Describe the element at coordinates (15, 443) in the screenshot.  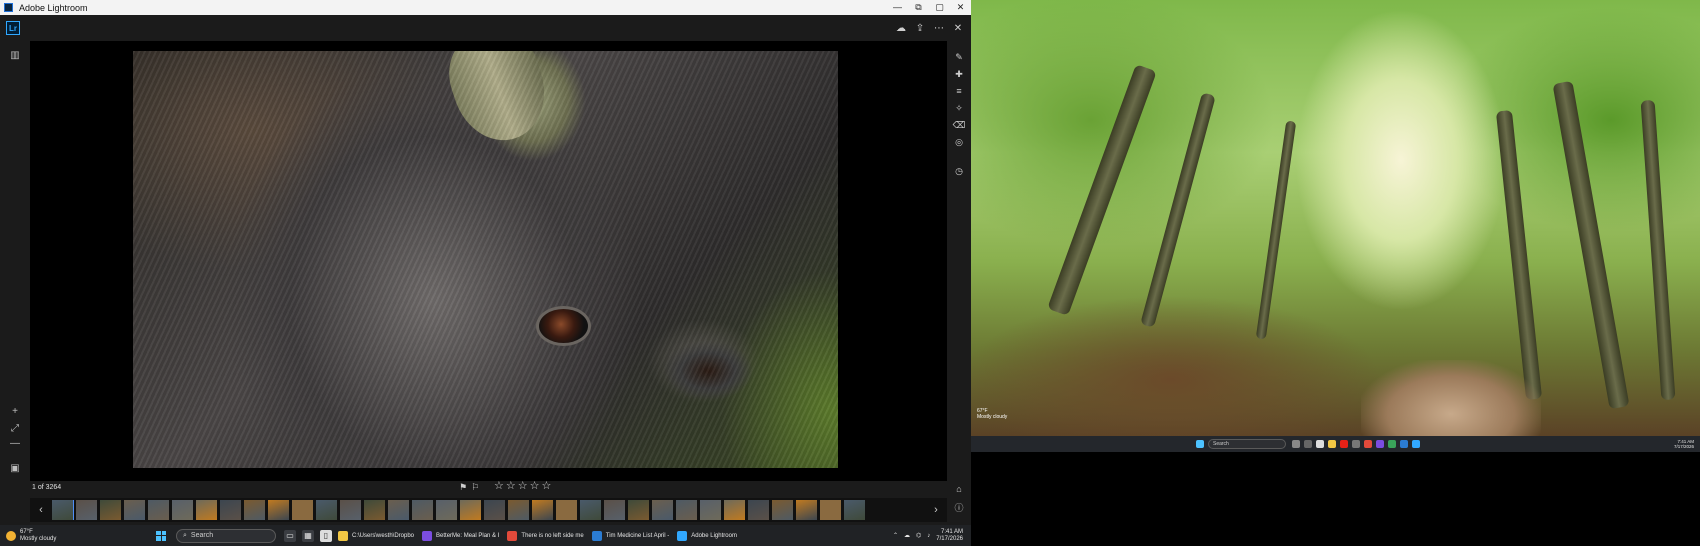
I see `zoom-out-icon: —` at that location.